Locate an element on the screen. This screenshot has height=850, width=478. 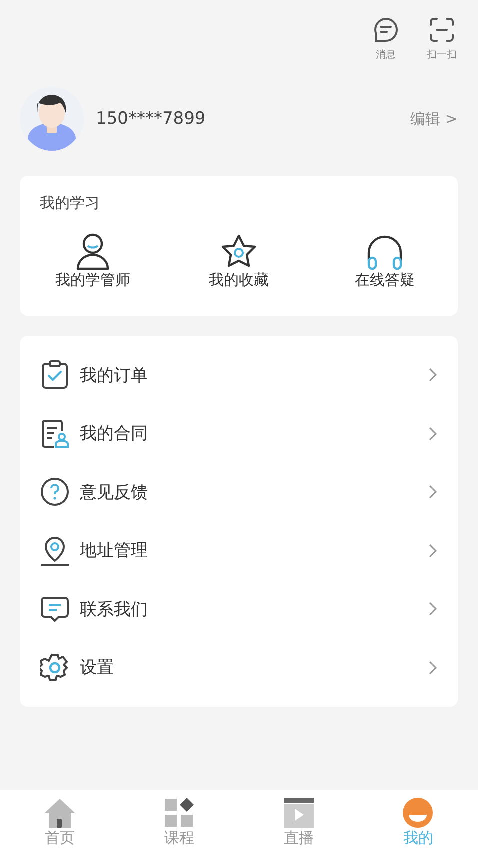
shortcut-button: 在线答疑 is located at coordinates (385, 261).